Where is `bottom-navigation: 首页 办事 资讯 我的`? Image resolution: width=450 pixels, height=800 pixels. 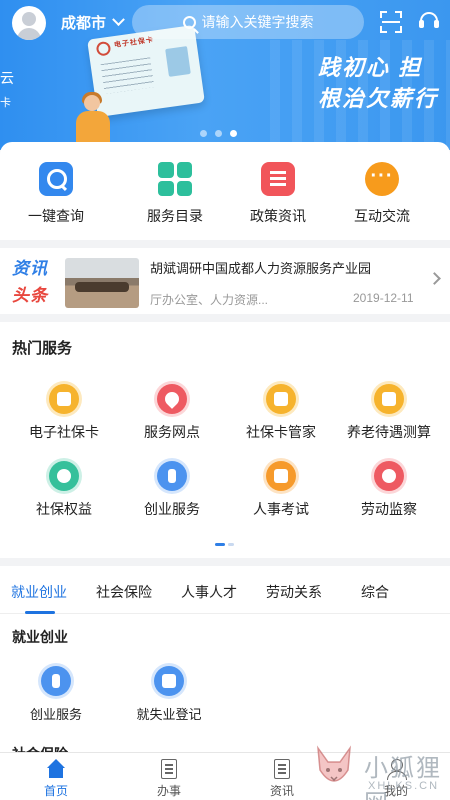
bottom-navigation: 首页 办事 资讯 我的 is located at coordinates (225, 776).